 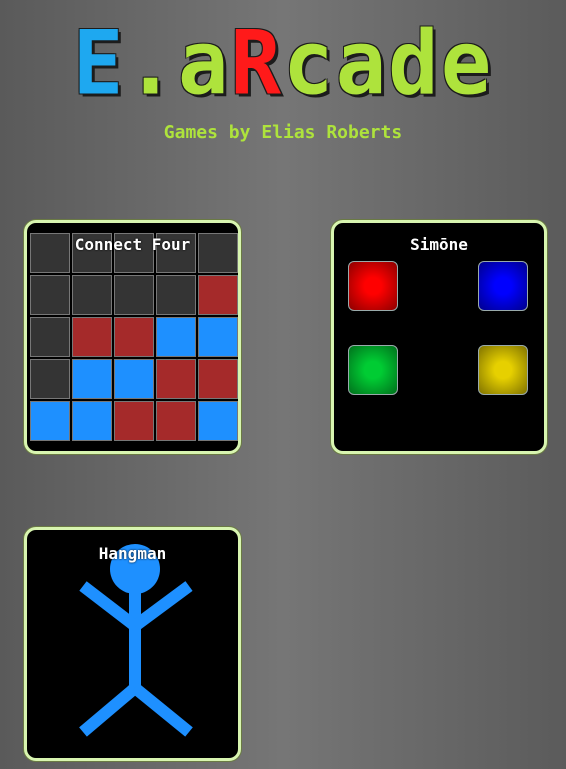 I want to click on hangman-card: Hangman, so click(x=132, y=644).